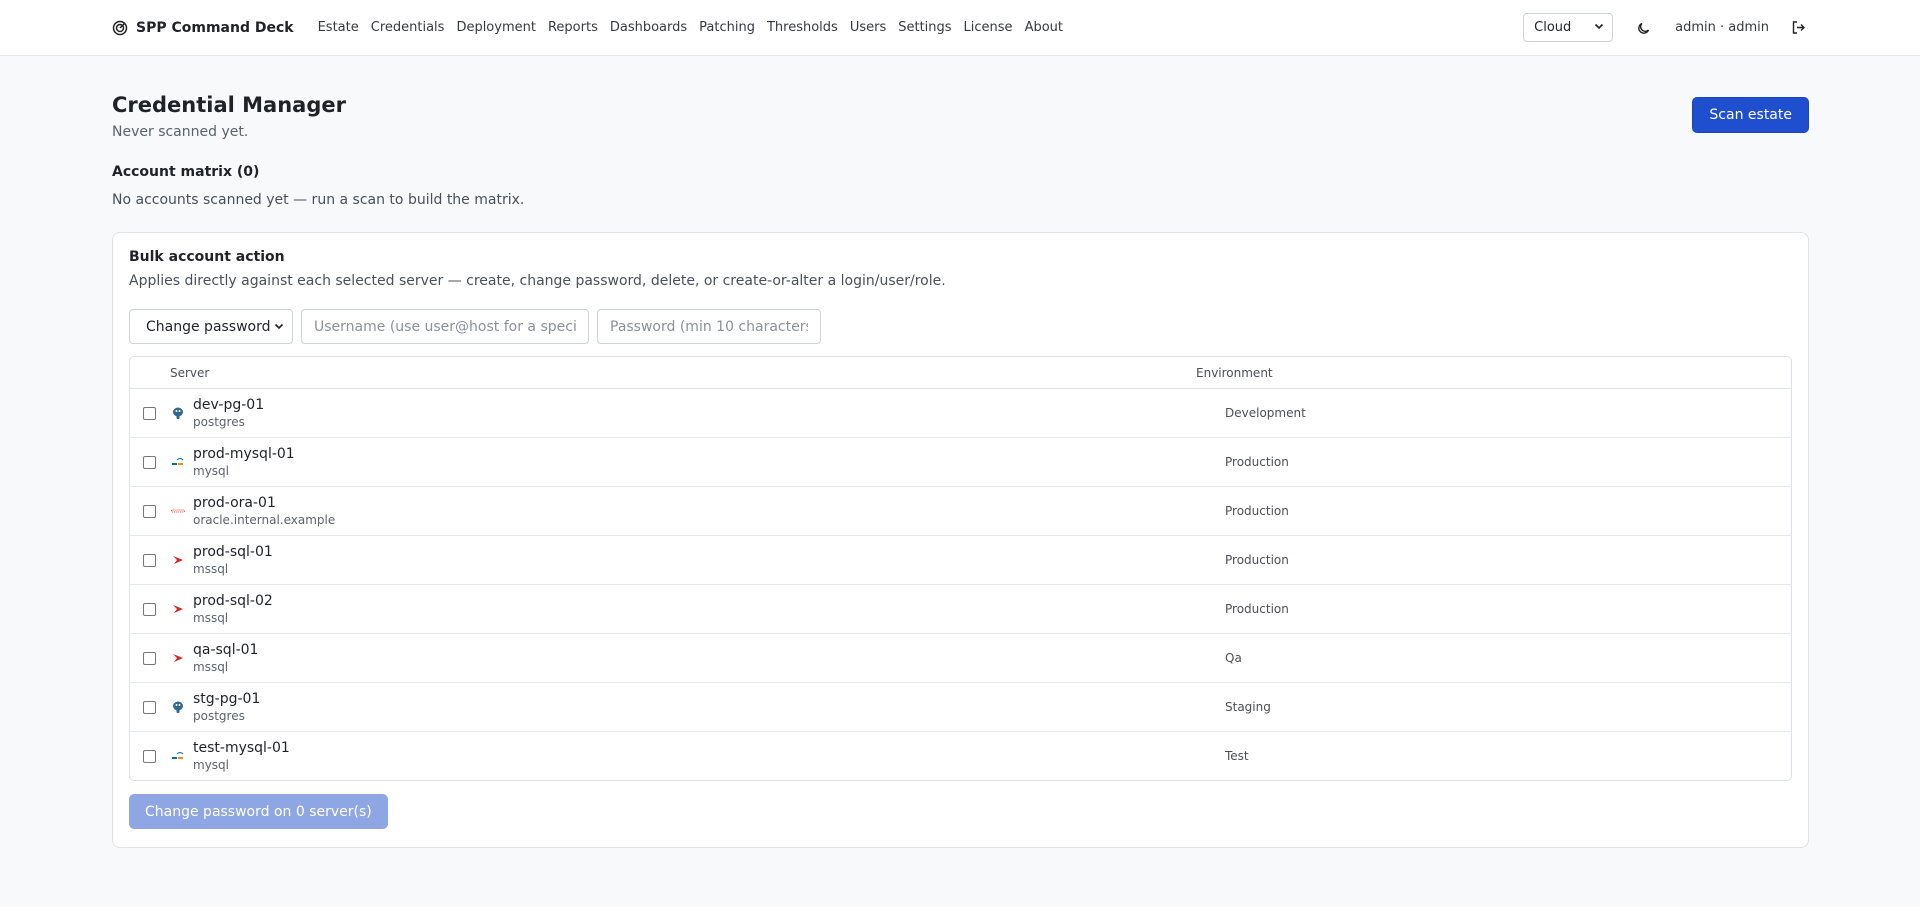  What do you see at coordinates (229, 404) in the screenshot?
I see `server-name: dev-pg-01` at bounding box center [229, 404].